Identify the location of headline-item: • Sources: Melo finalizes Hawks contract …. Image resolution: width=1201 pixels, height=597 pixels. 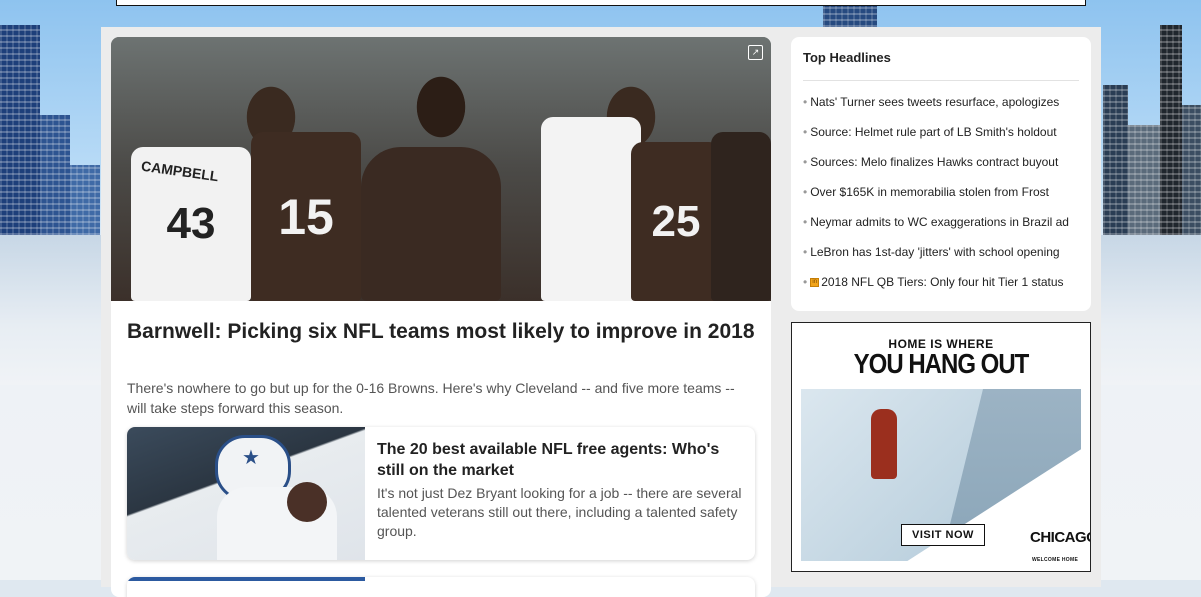
(945, 170).